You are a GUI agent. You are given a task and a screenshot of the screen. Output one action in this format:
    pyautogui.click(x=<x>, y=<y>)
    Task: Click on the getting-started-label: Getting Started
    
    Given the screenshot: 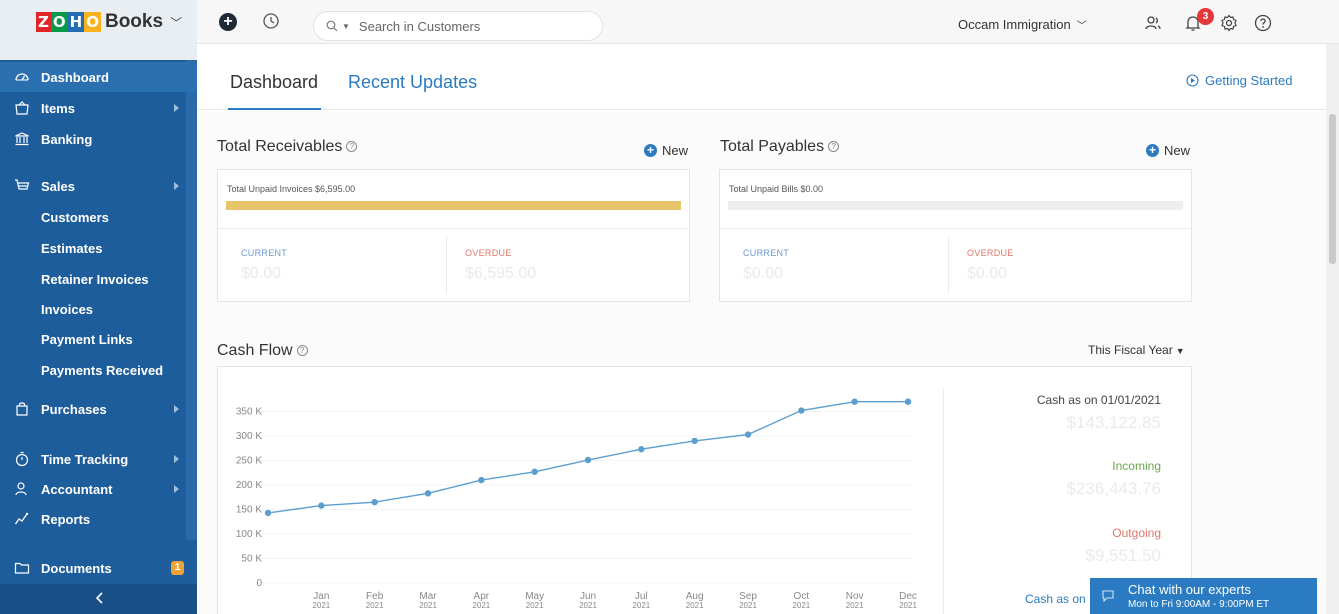 What is the action you would take?
    pyautogui.click(x=1249, y=80)
    